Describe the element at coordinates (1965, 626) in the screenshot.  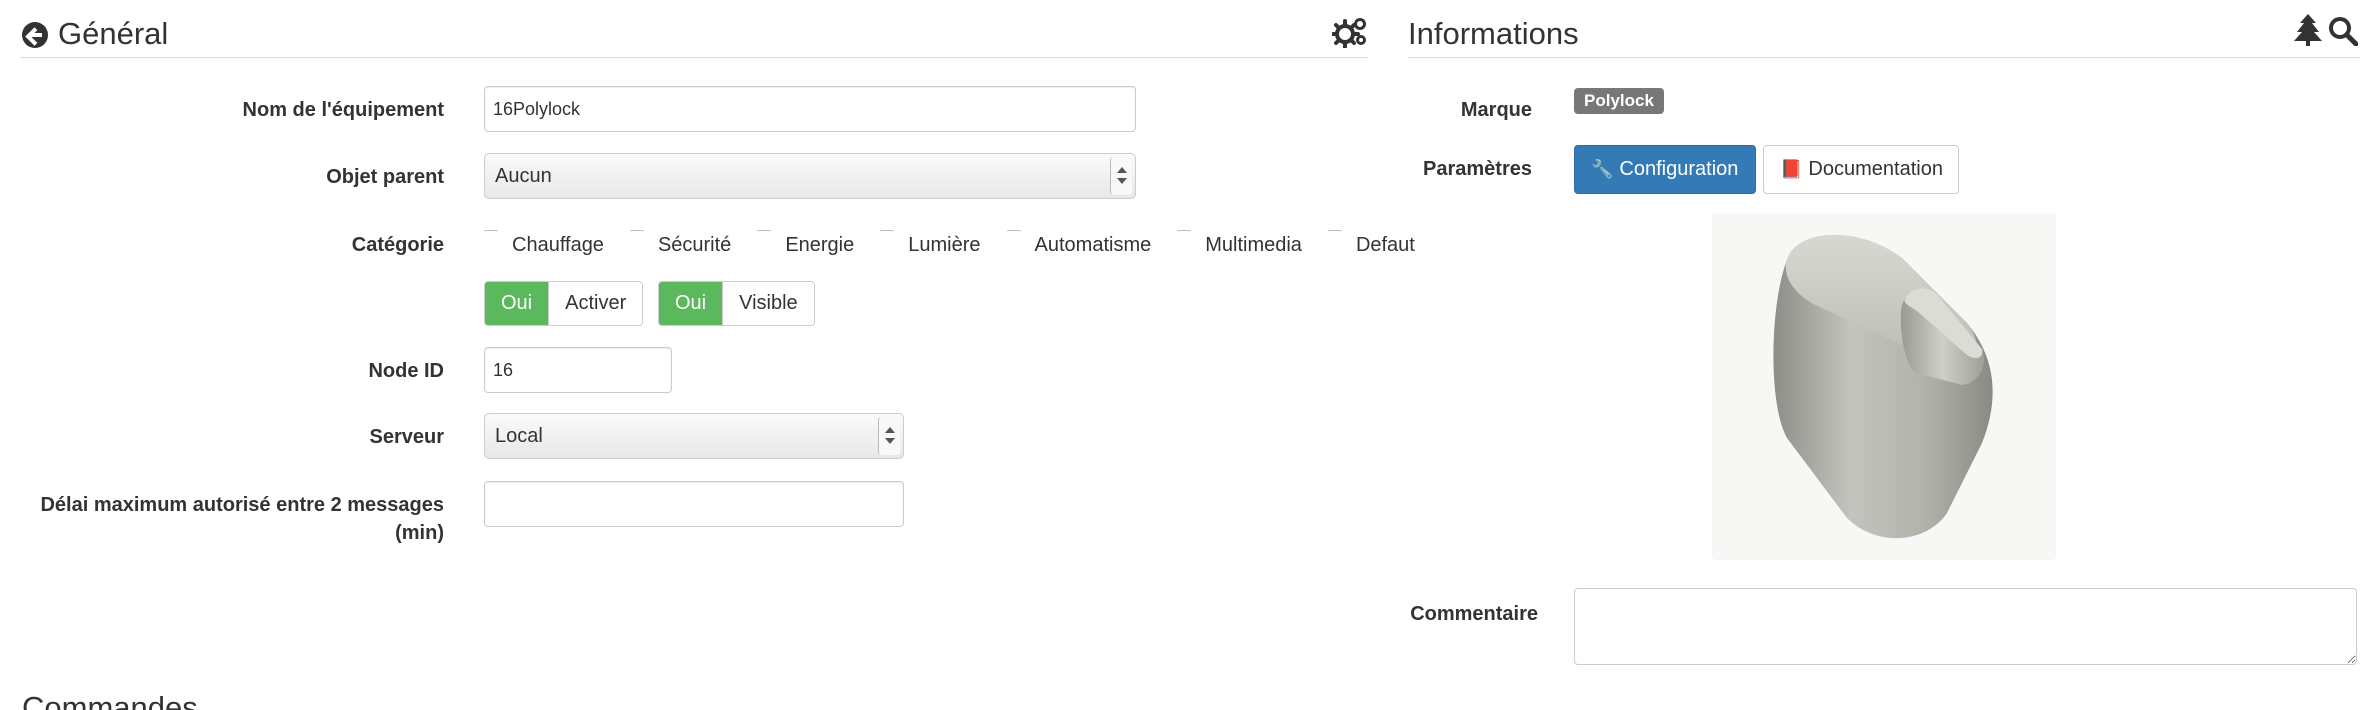
I see `comment-textarea` at that location.